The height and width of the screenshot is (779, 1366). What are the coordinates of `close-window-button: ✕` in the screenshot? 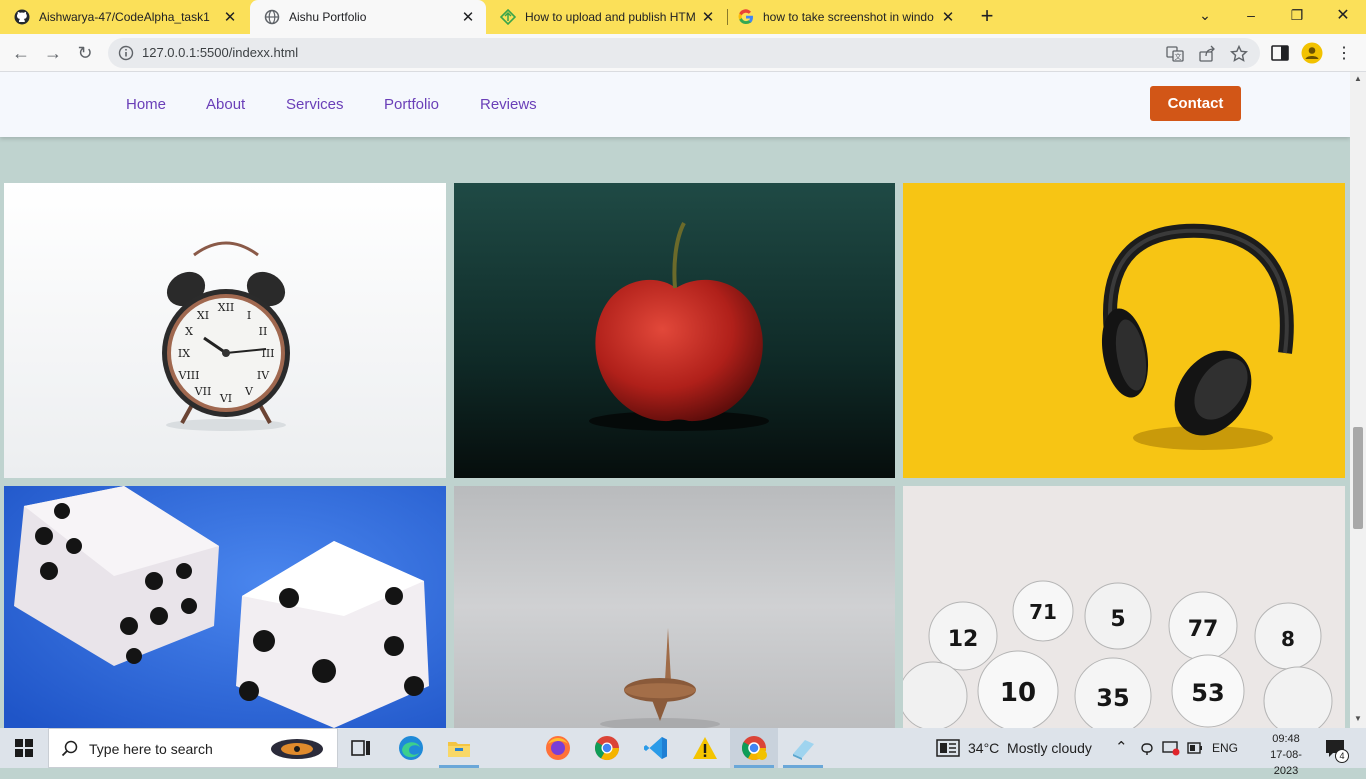 It's located at (1343, 15).